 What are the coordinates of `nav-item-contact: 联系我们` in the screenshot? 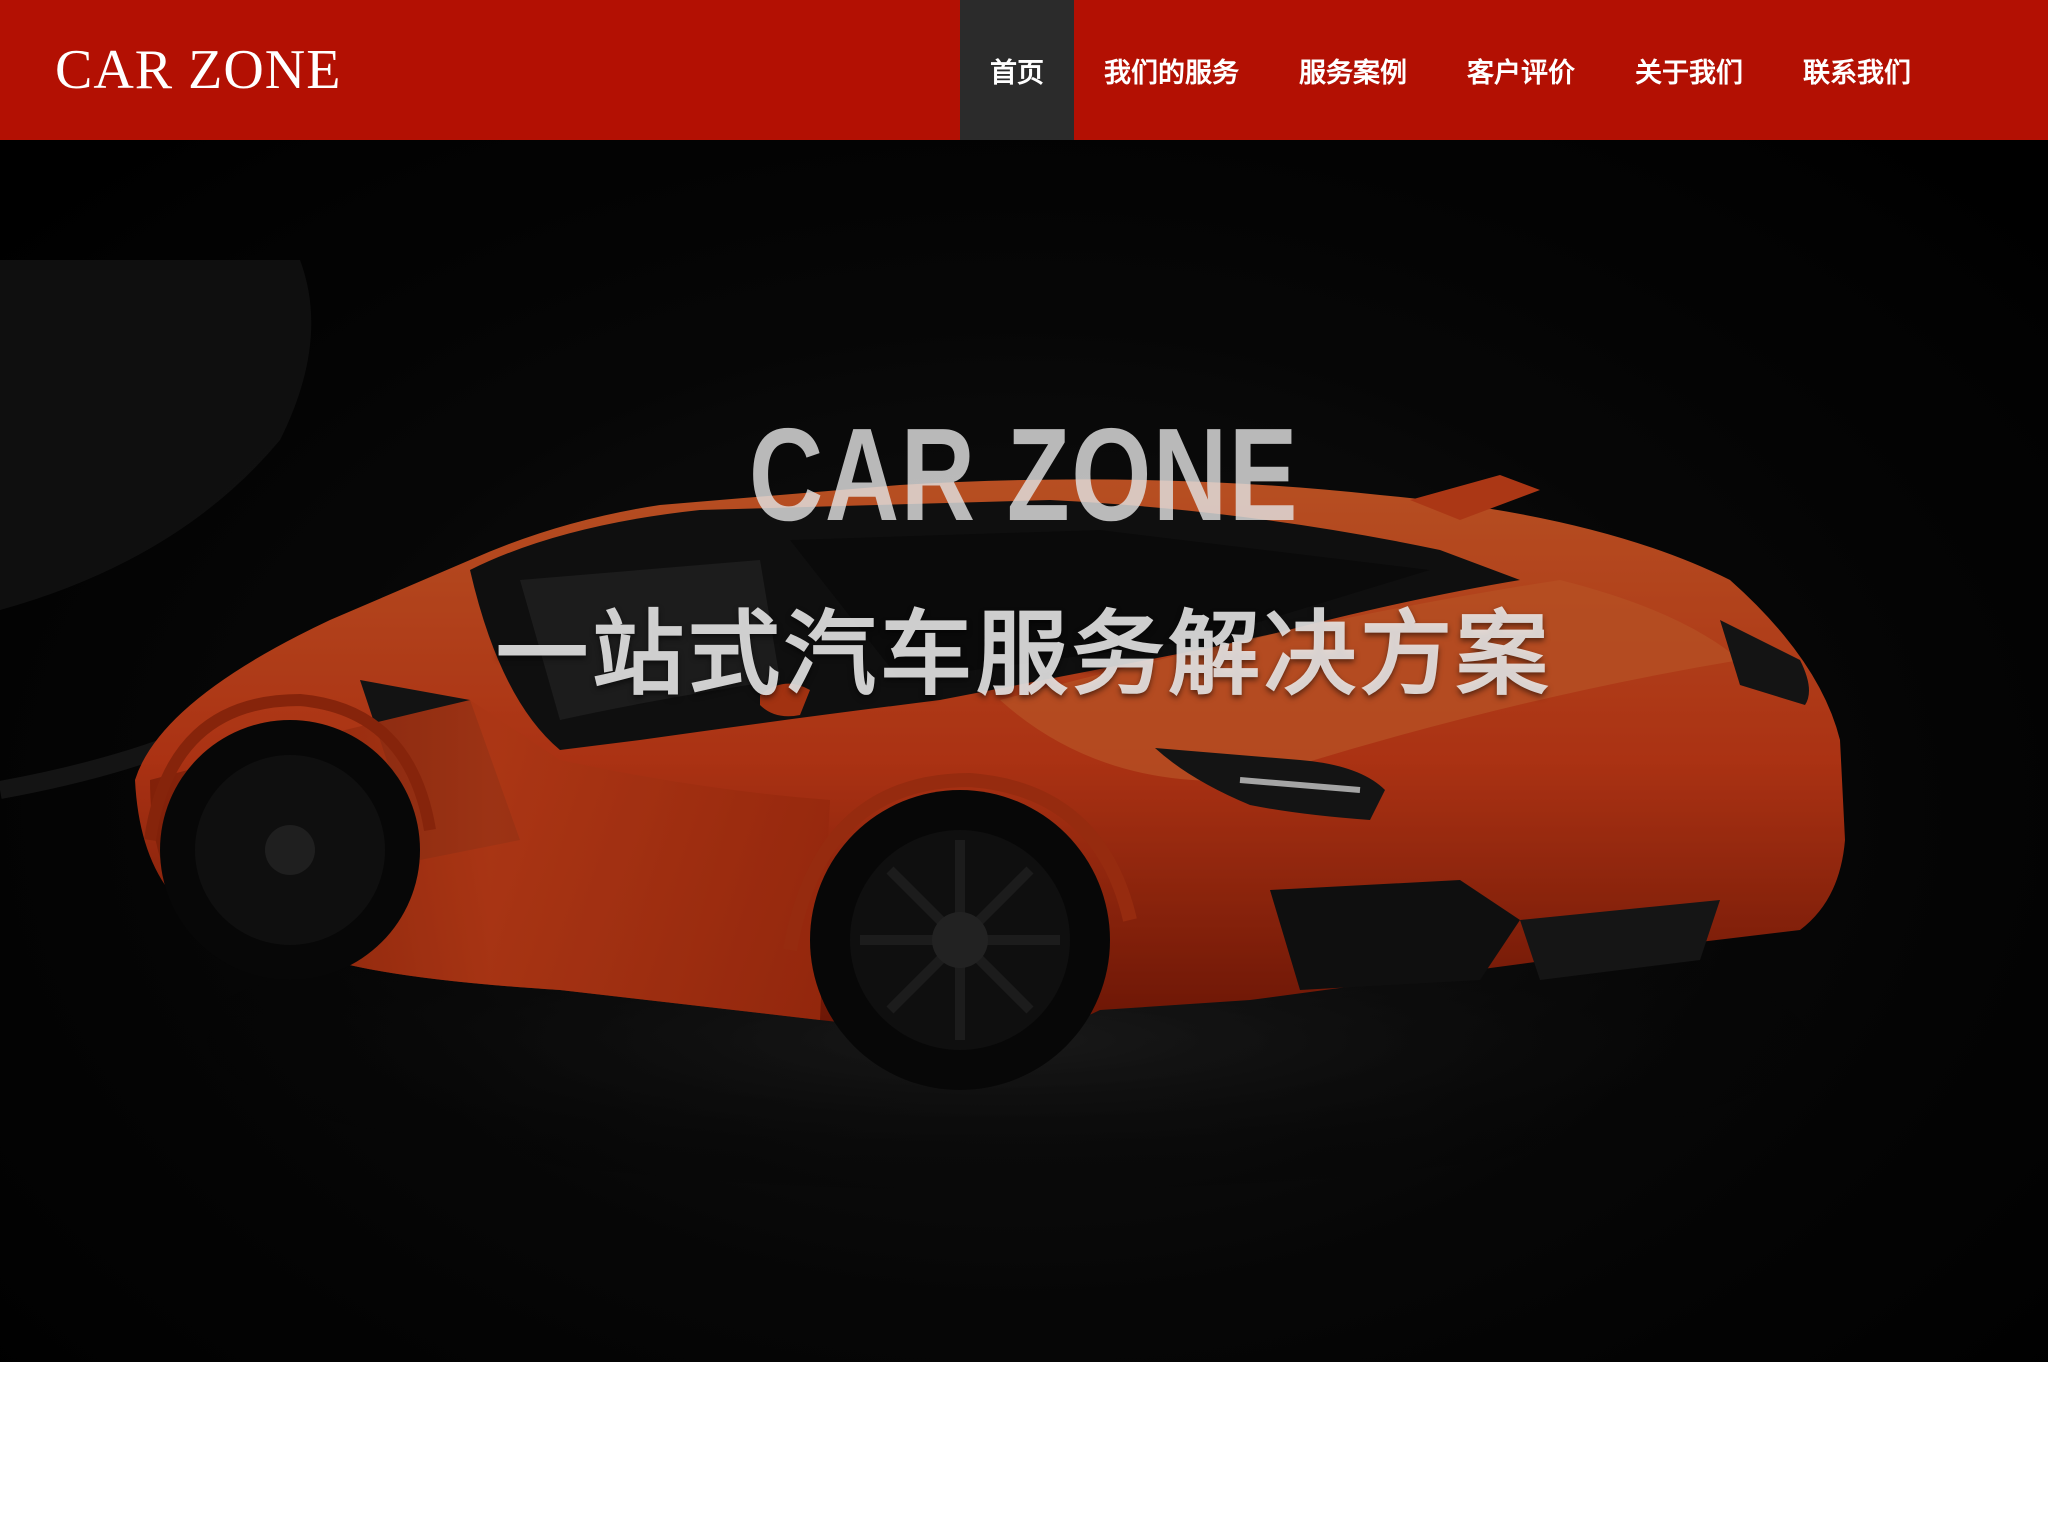 It's located at (1857, 70).